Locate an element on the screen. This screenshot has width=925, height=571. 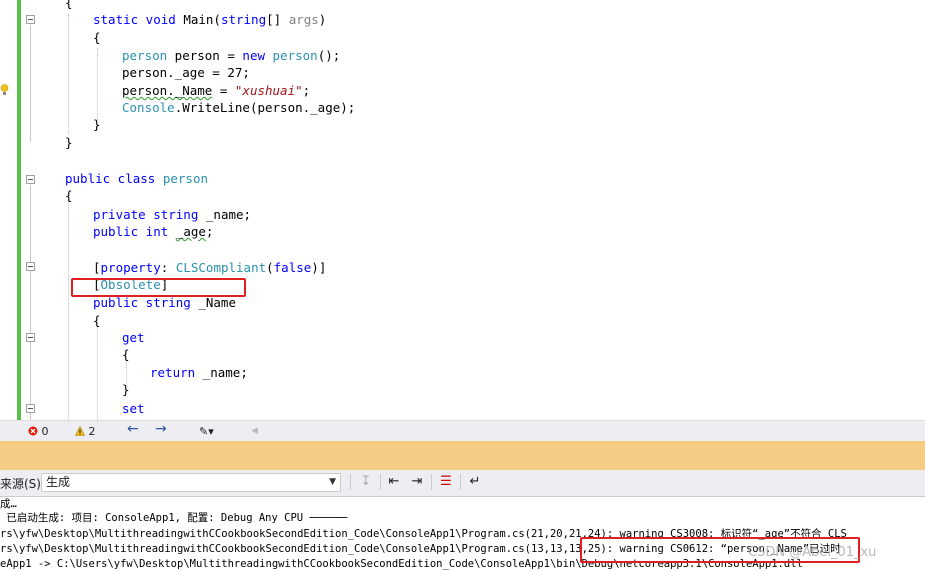
code-token: set is located at coordinates (133, 408).